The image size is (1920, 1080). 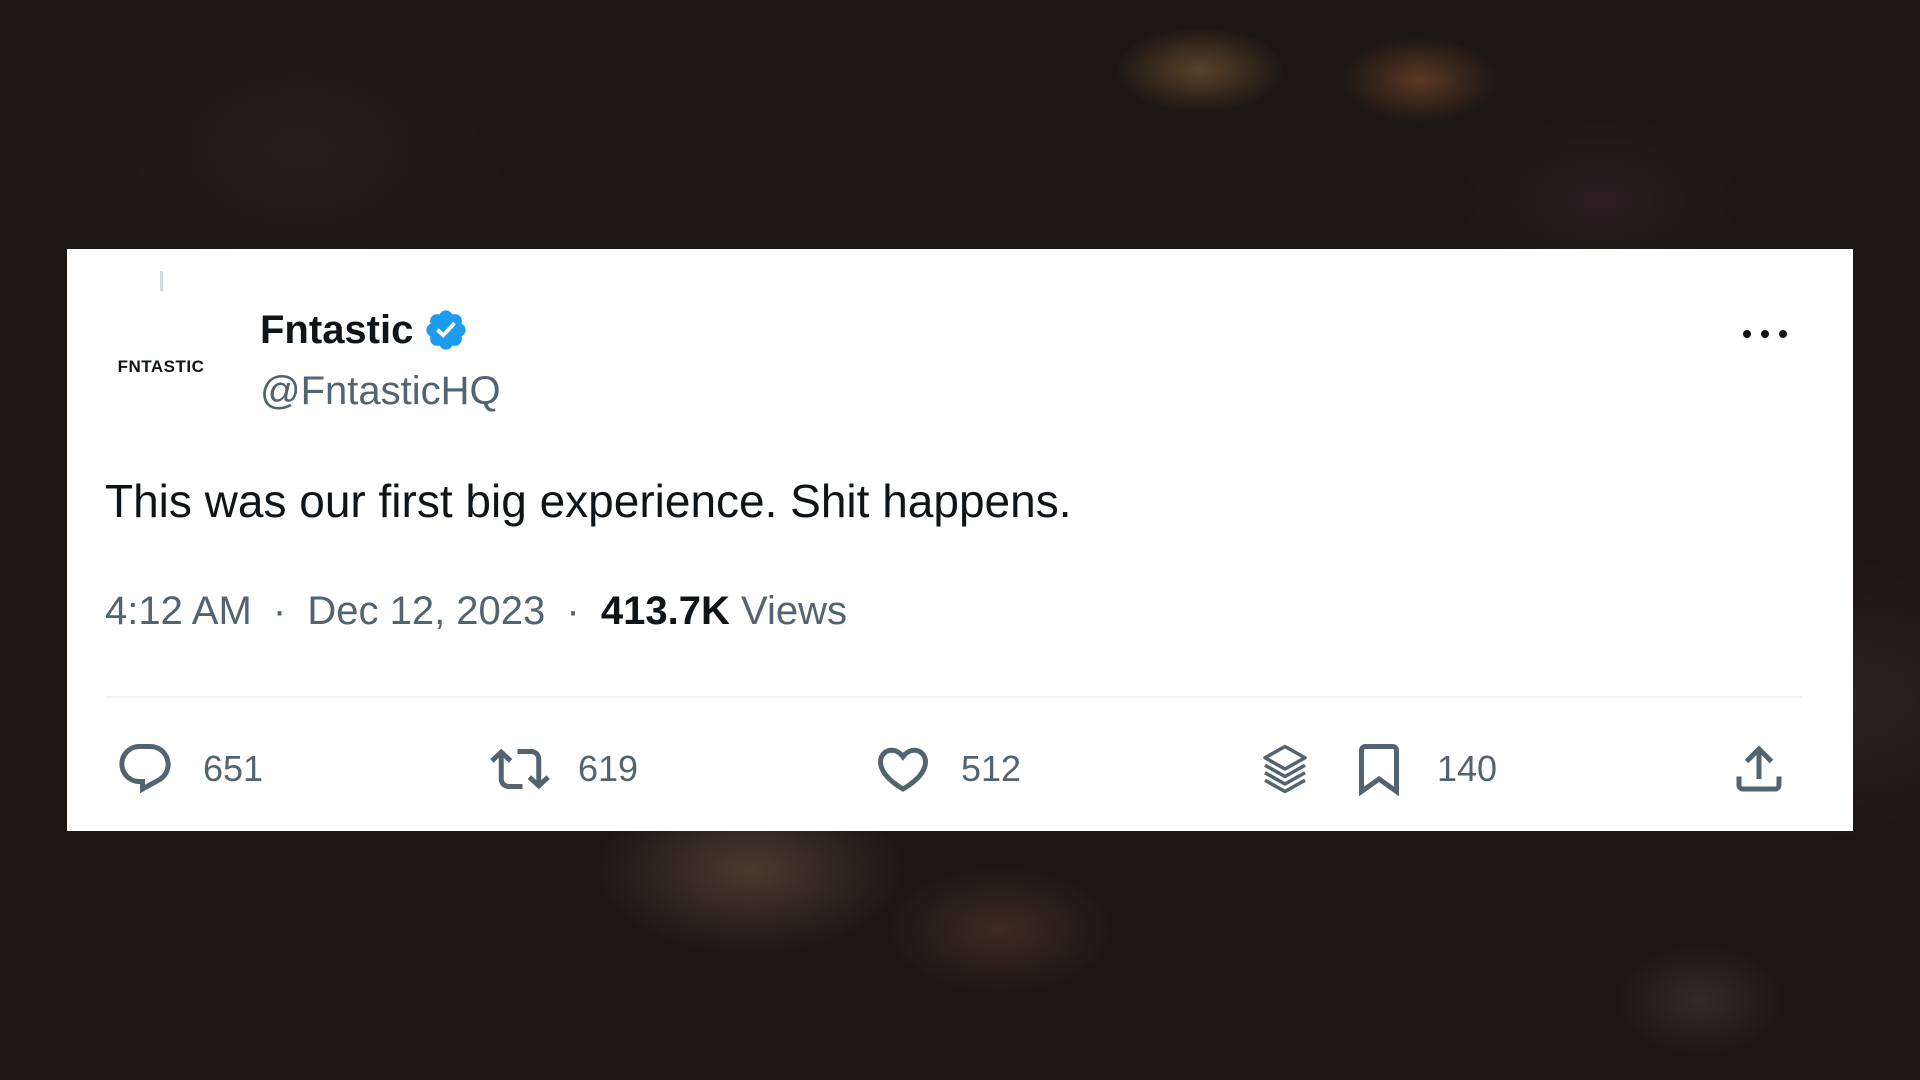 I want to click on thread-line, so click(x=161, y=281).